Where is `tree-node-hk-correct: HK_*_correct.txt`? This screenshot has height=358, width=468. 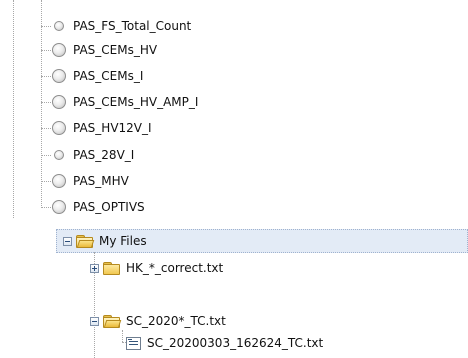 tree-node-hk-correct: HK_*_correct.txt is located at coordinates (156, 268).